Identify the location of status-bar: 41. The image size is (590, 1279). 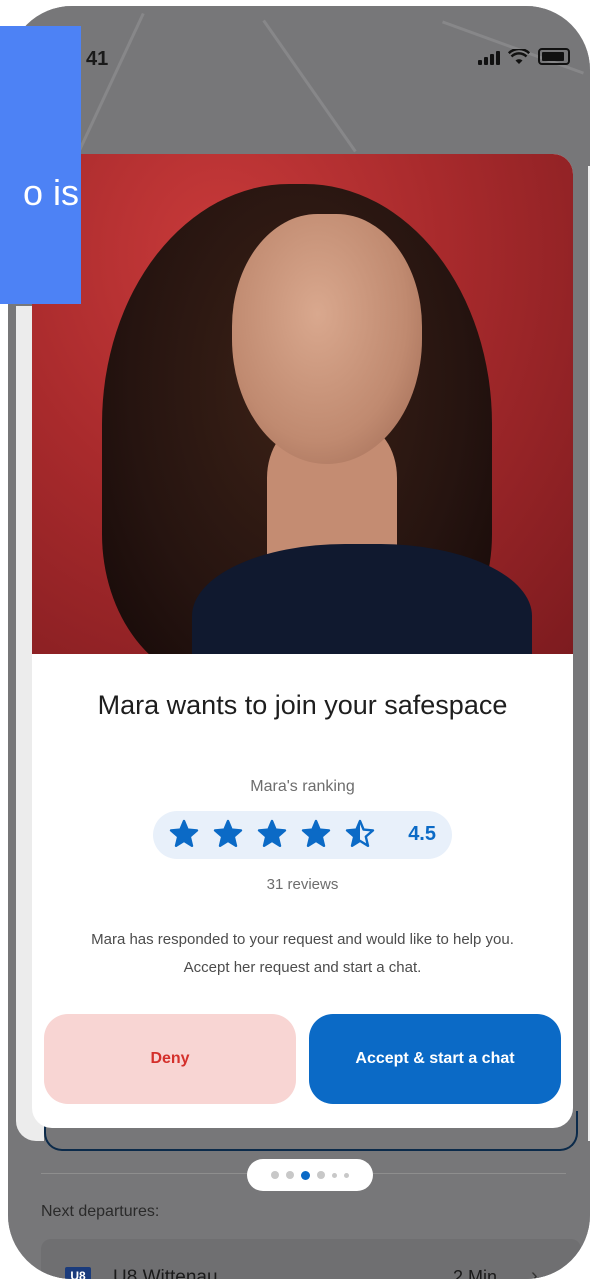
(299, 59).